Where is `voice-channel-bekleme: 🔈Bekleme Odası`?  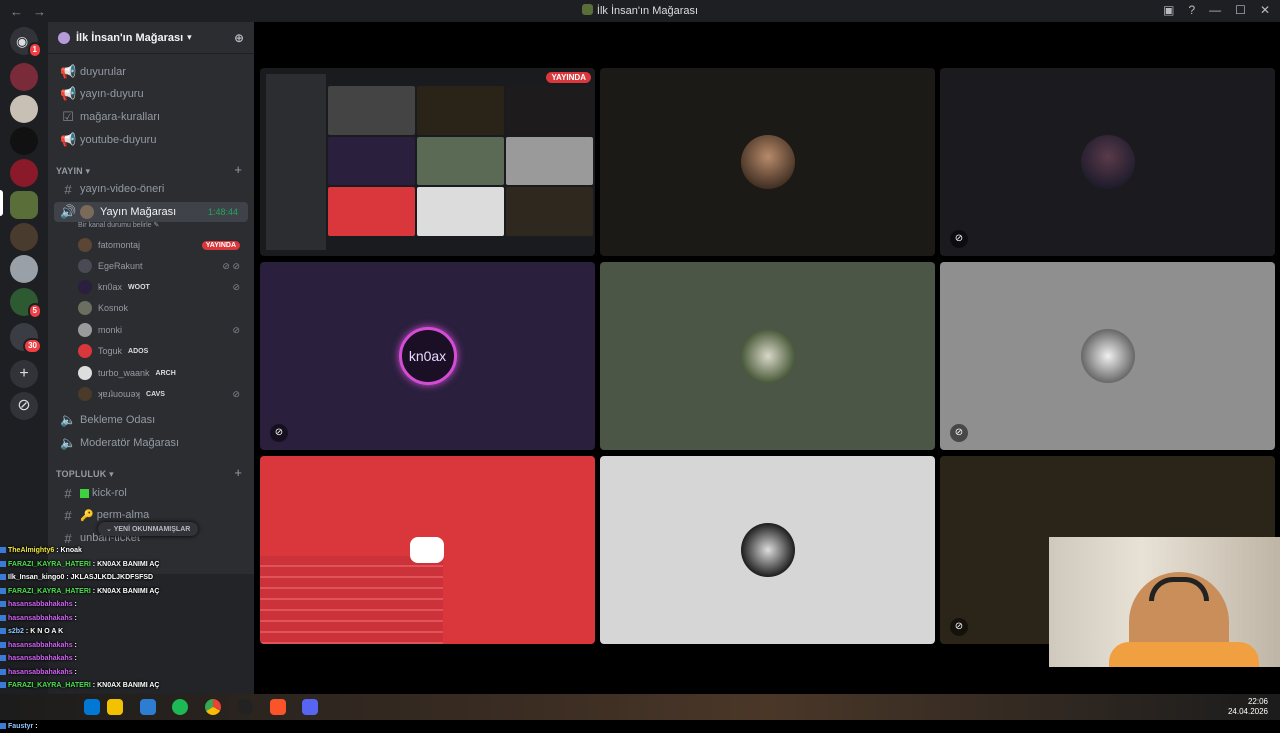 voice-channel-bekleme: 🔈Bekleme Odası is located at coordinates (151, 420).